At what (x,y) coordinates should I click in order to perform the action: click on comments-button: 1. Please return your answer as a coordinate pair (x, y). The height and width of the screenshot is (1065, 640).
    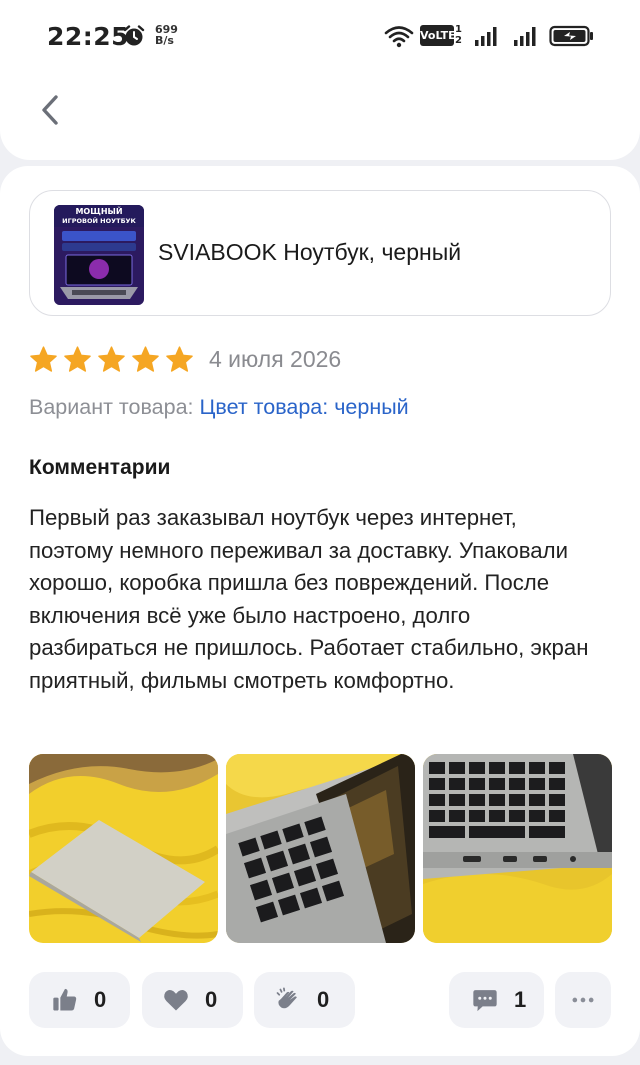
    Looking at the image, I should click on (496, 1000).